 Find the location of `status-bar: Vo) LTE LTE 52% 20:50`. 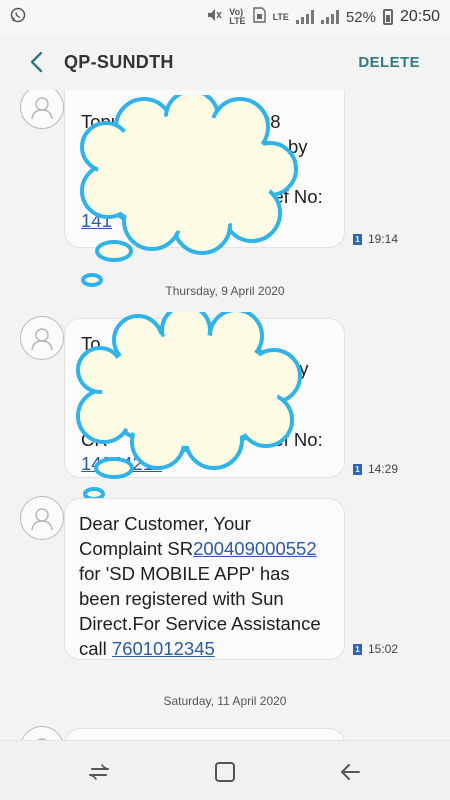

status-bar: Vo) LTE LTE 52% 20:50 is located at coordinates (225, 17).